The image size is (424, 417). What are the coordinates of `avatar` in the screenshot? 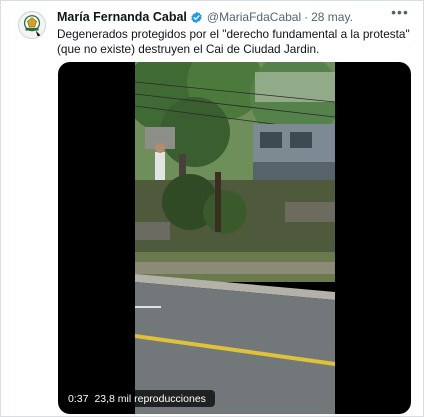 It's located at (32, 25).